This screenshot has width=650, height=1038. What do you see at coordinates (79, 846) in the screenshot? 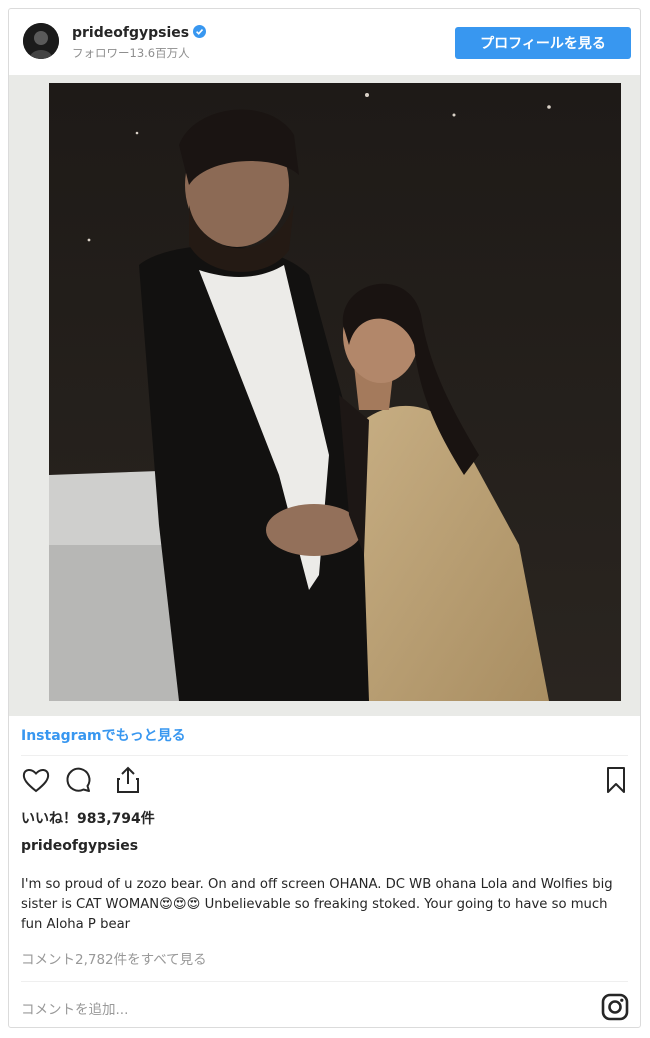
I see `caption-author: prideofgypsies` at bounding box center [79, 846].